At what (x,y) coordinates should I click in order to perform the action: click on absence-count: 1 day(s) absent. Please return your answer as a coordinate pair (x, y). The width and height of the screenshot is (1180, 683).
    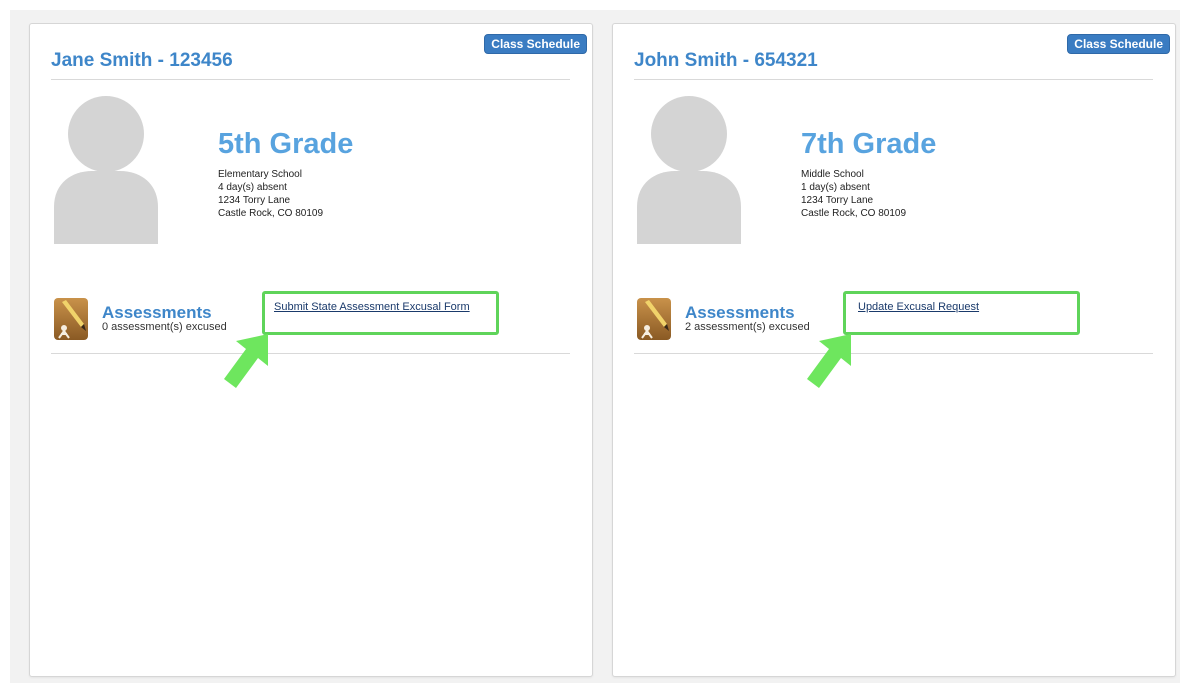
    Looking at the image, I should click on (835, 187).